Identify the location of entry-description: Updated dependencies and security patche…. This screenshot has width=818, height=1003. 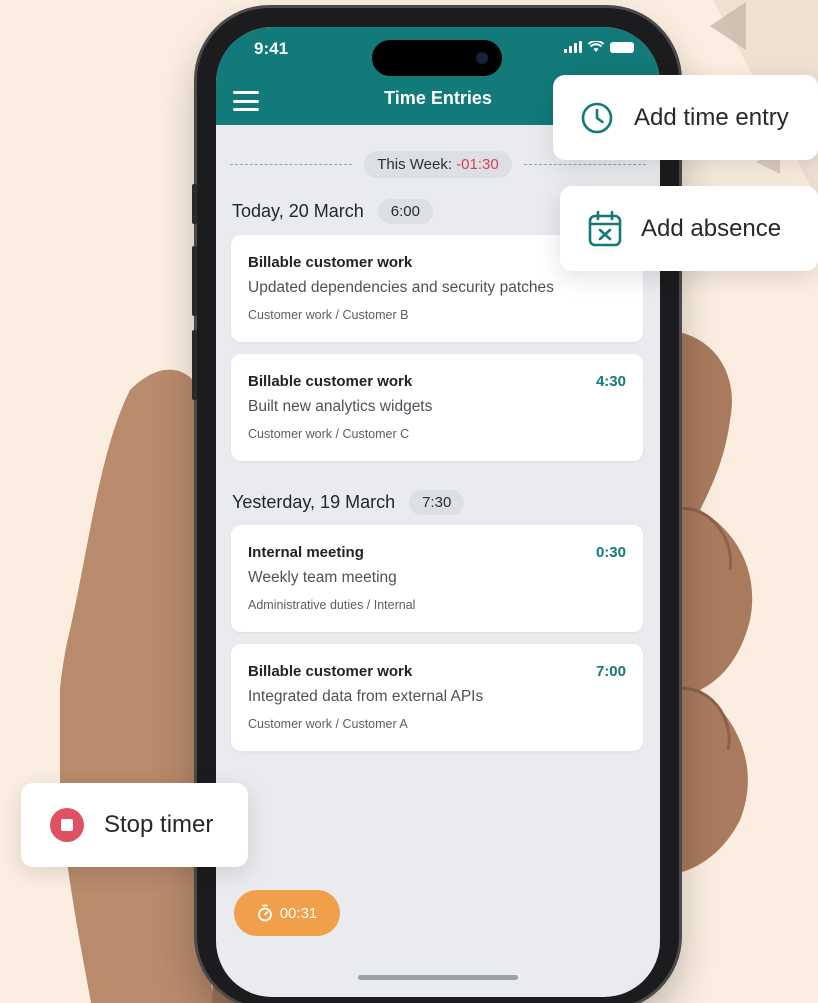
(401, 287).